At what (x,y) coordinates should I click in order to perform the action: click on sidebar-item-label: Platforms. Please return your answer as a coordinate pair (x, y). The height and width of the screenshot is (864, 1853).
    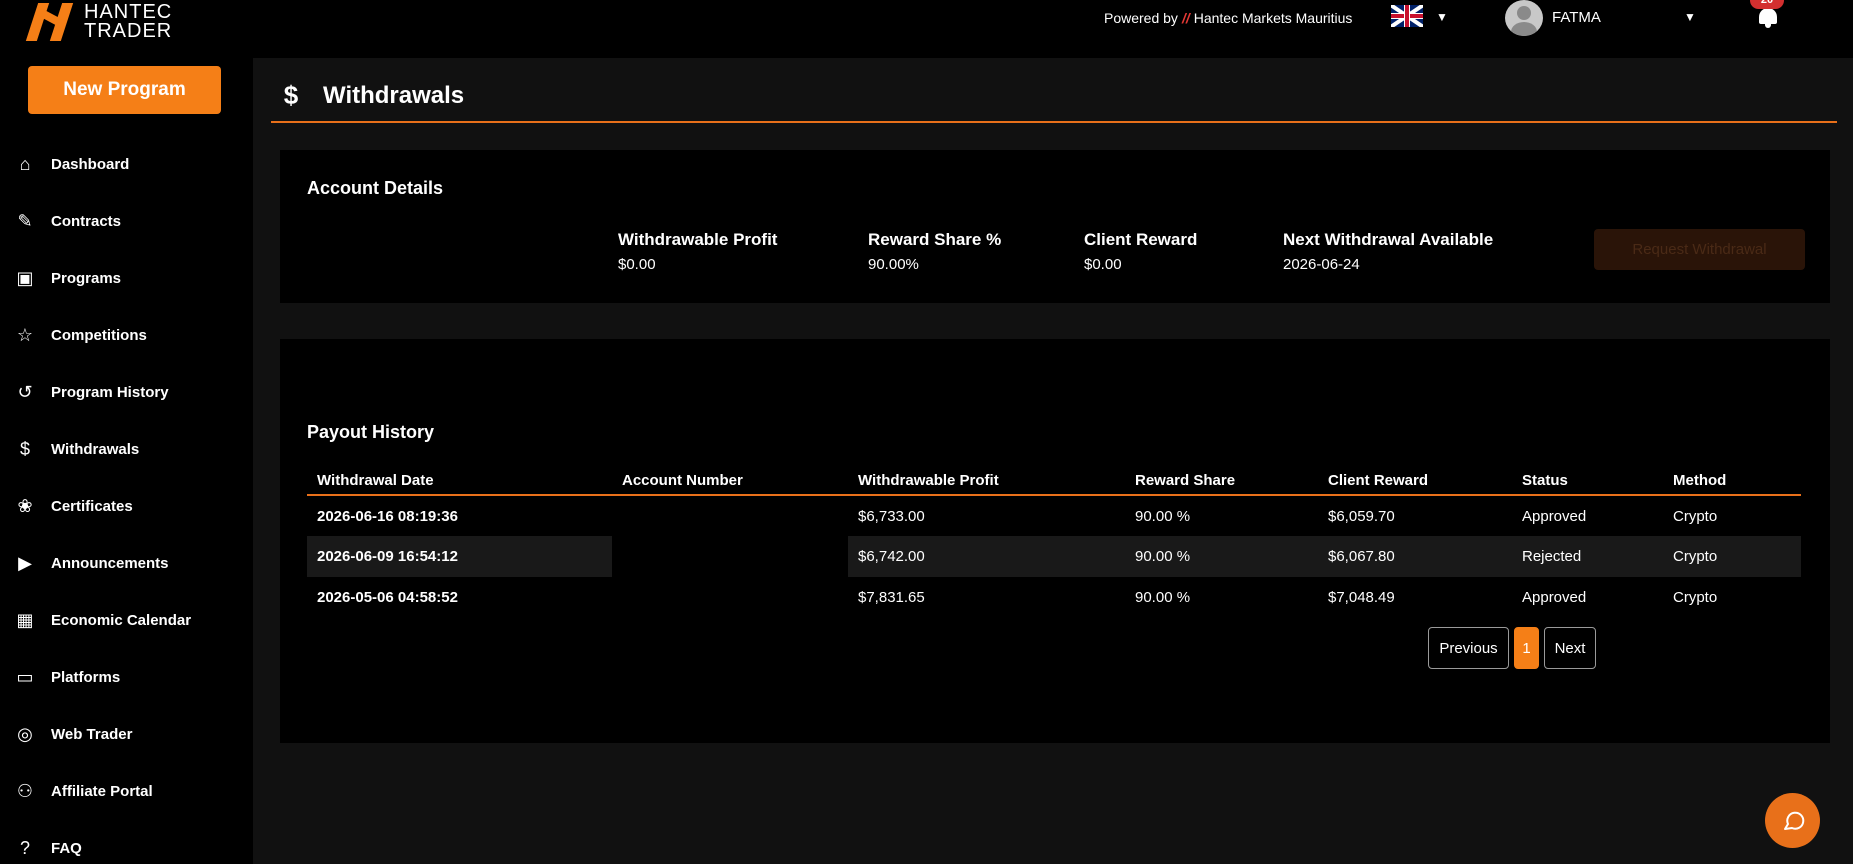
    Looking at the image, I should click on (86, 677).